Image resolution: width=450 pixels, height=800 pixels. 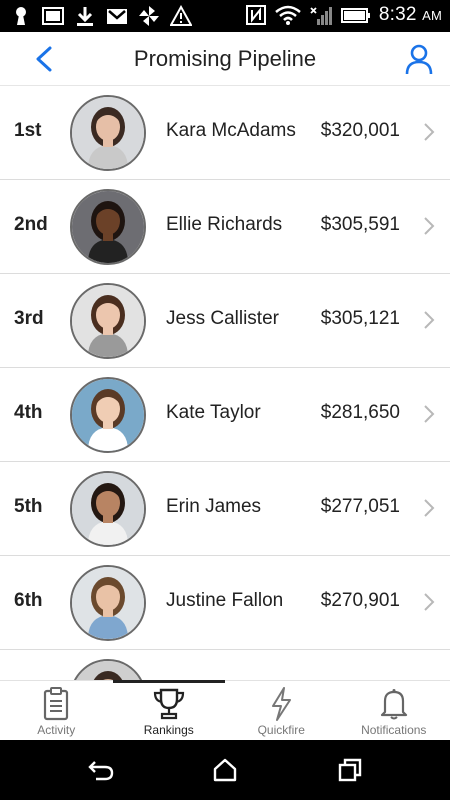 I want to click on clock: 8:32 AM, so click(x=410, y=15).